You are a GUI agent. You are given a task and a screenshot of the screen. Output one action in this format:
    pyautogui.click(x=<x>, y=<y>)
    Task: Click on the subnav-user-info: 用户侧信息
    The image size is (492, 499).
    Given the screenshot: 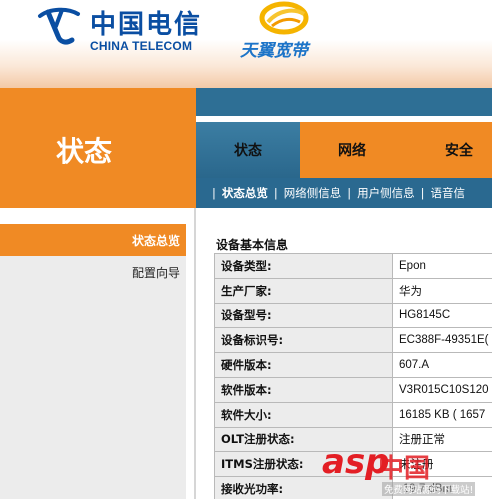 What is the action you would take?
    pyautogui.click(x=386, y=193)
    